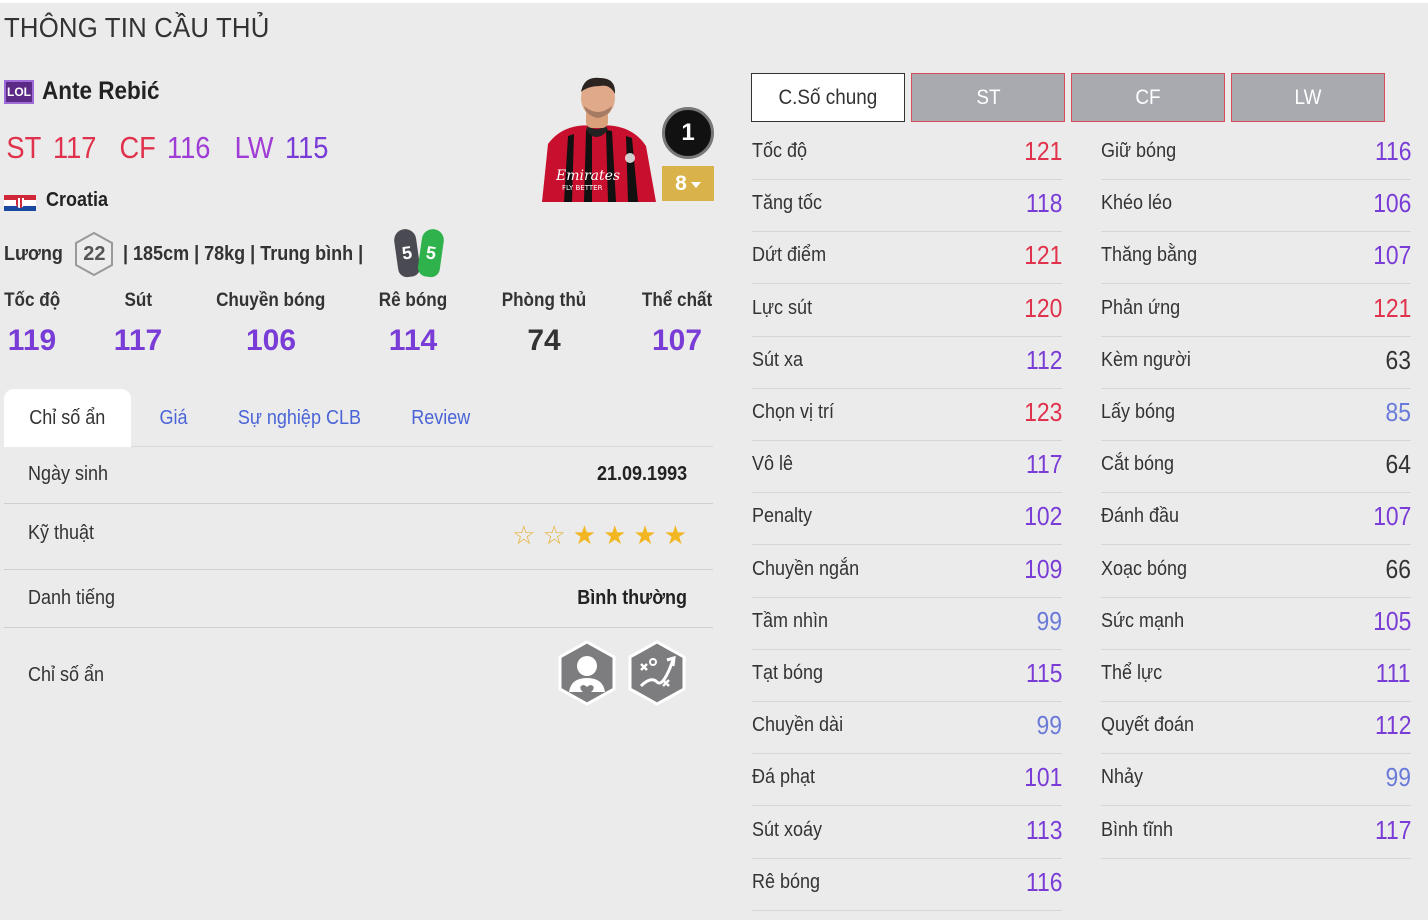 The width and height of the screenshot is (1428, 920). What do you see at coordinates (77, 200) in the screenshot?
I see `nation-name: Croatia` at bounding box center [77, 200].